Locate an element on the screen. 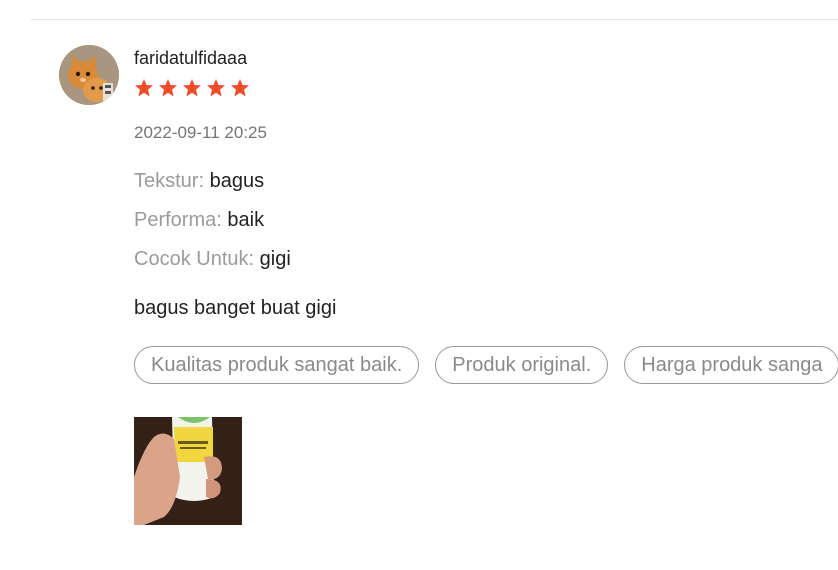  review-comment: bagus banget buat gigi is located at coordinates (235, 308).